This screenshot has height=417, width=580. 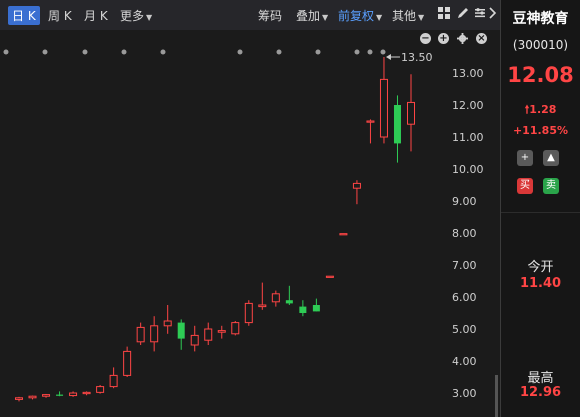 What do you see at coordinates (464, 233) in the screenshot?
I see `y-tick-label: 8.00` at bounding box center [464, 233].